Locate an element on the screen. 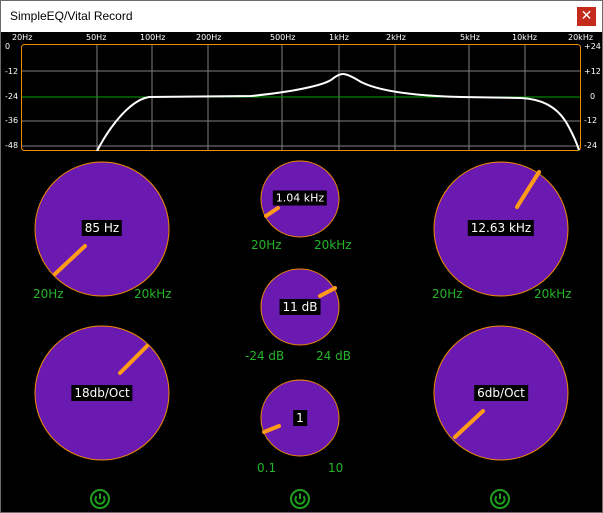  peak-quality-min-label: 0.1 is located at coordinates (267, 468).